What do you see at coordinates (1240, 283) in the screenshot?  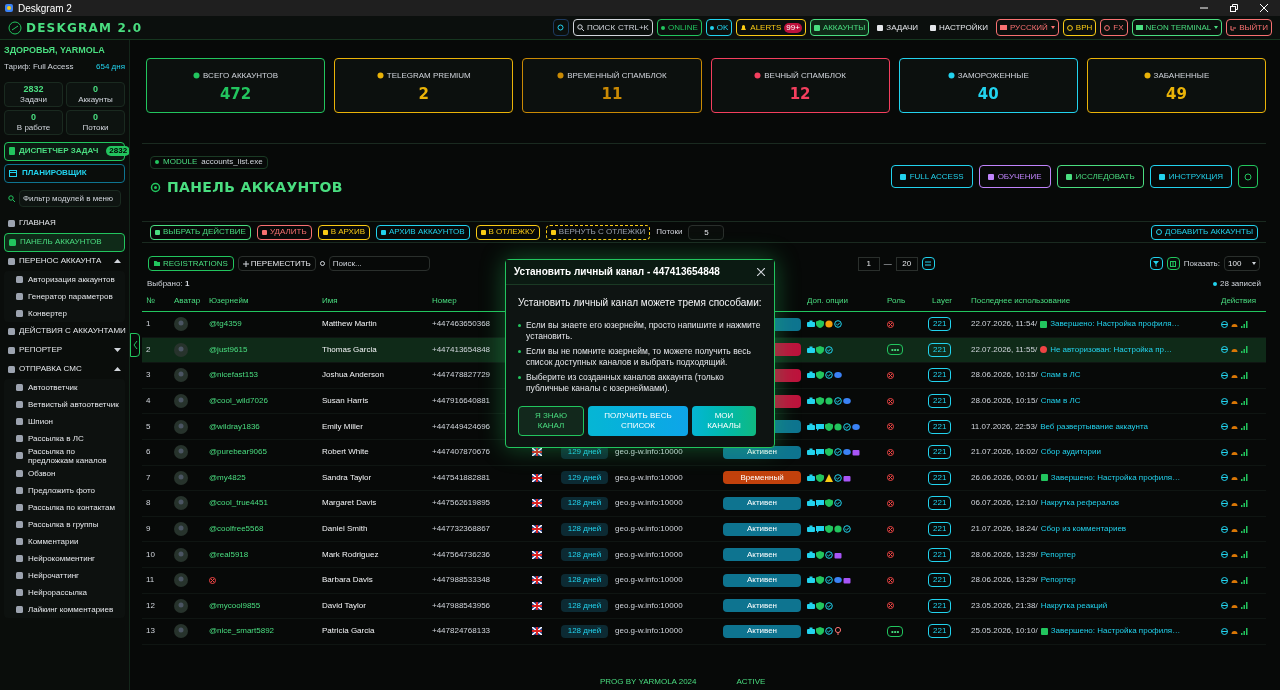 I see `records-count: 28 записей` at bounding box center [1240, 283].